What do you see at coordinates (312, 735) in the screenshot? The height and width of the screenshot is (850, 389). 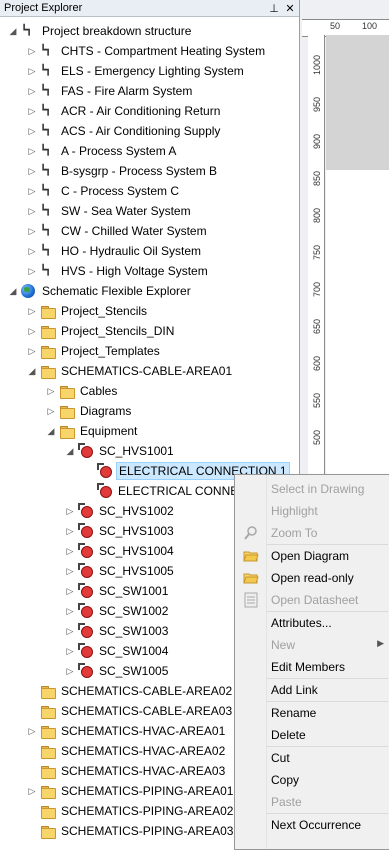 I see `menu-item-delete: Delete` at bounding box center [312, 735].